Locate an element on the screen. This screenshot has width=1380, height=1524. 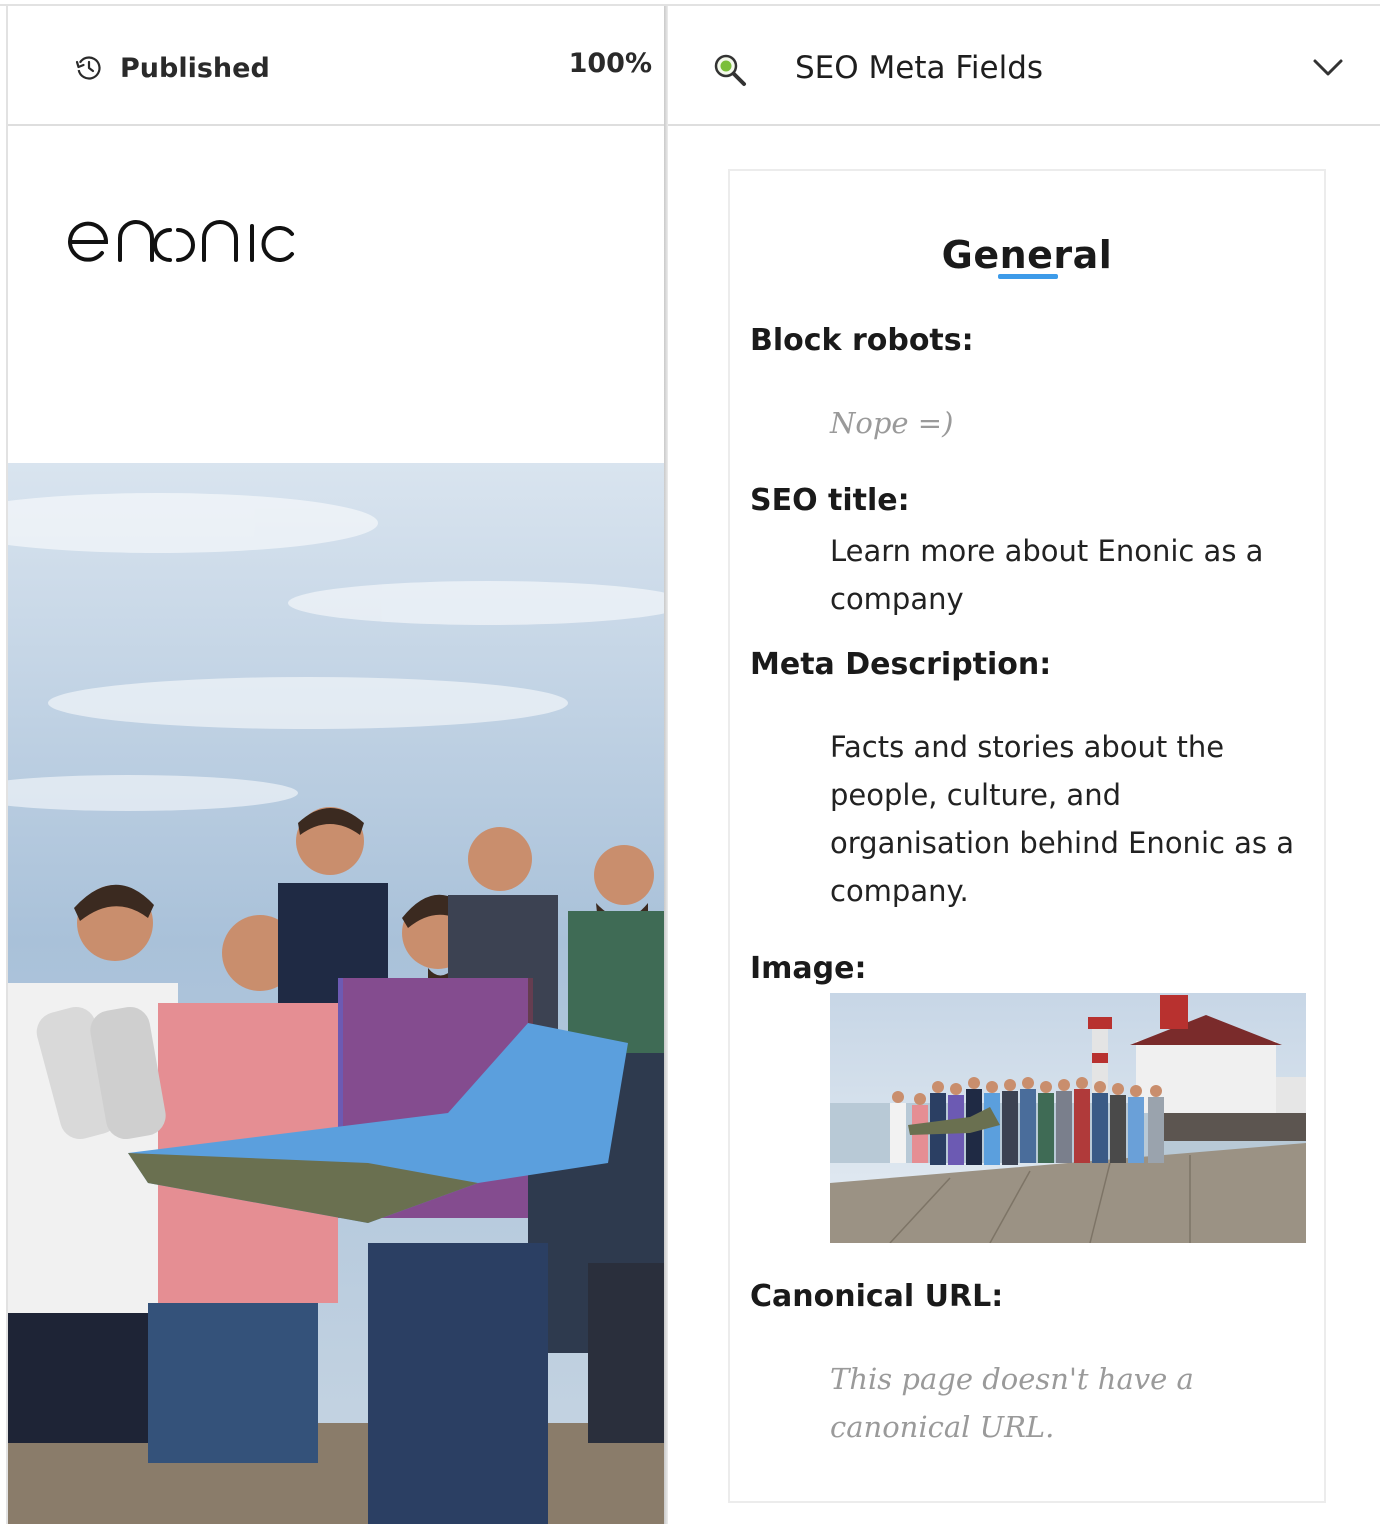
block-robots-label: Block robots: is located at coordinates (862, 340).